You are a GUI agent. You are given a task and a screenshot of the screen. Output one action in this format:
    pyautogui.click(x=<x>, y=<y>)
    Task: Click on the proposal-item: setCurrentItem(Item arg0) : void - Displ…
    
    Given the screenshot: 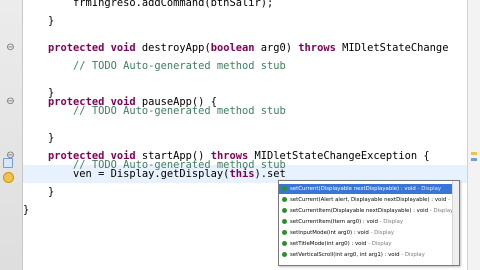 What is the action you would take?
    pyautogui.click(x=369, y=222)
    